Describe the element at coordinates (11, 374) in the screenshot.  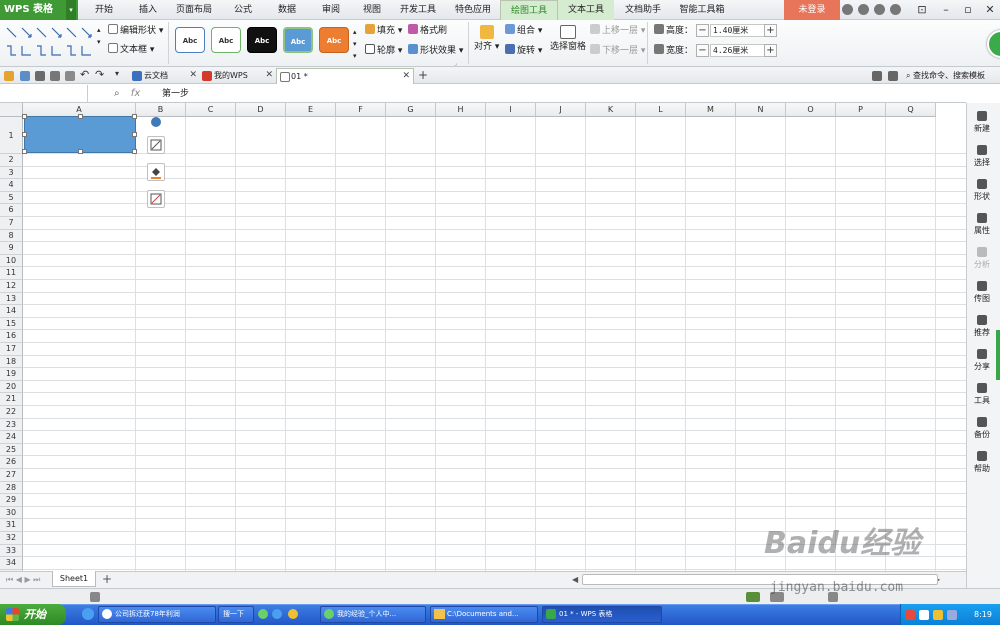
I see `row-header: 19` at that location.